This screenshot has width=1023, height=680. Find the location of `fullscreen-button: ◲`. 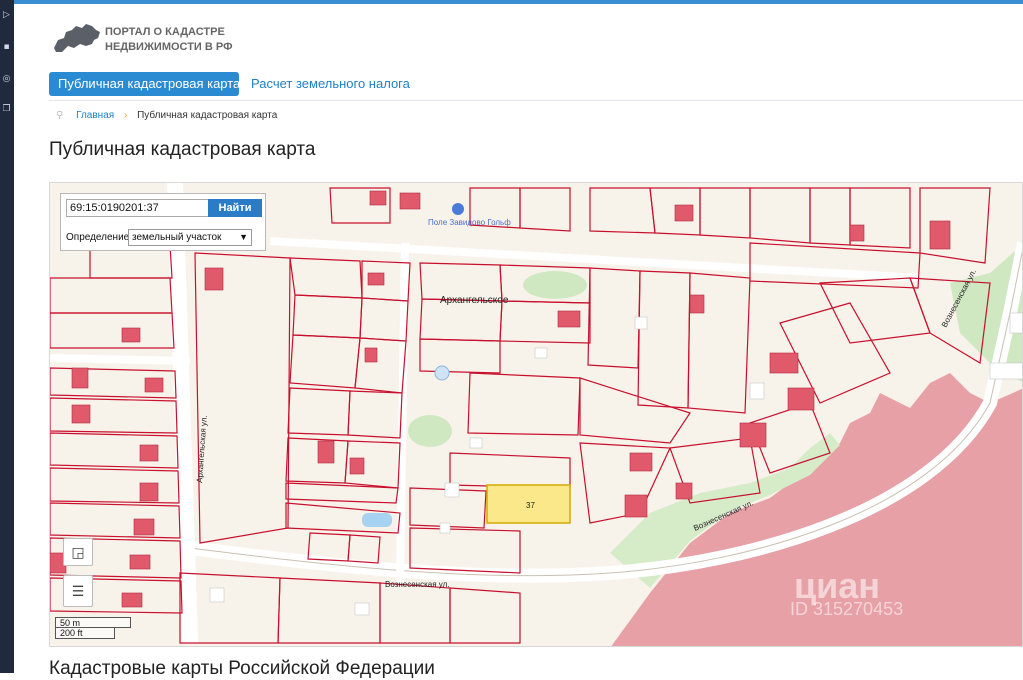

fullscreen-button: ◲ is located at coordinates (78, 552).